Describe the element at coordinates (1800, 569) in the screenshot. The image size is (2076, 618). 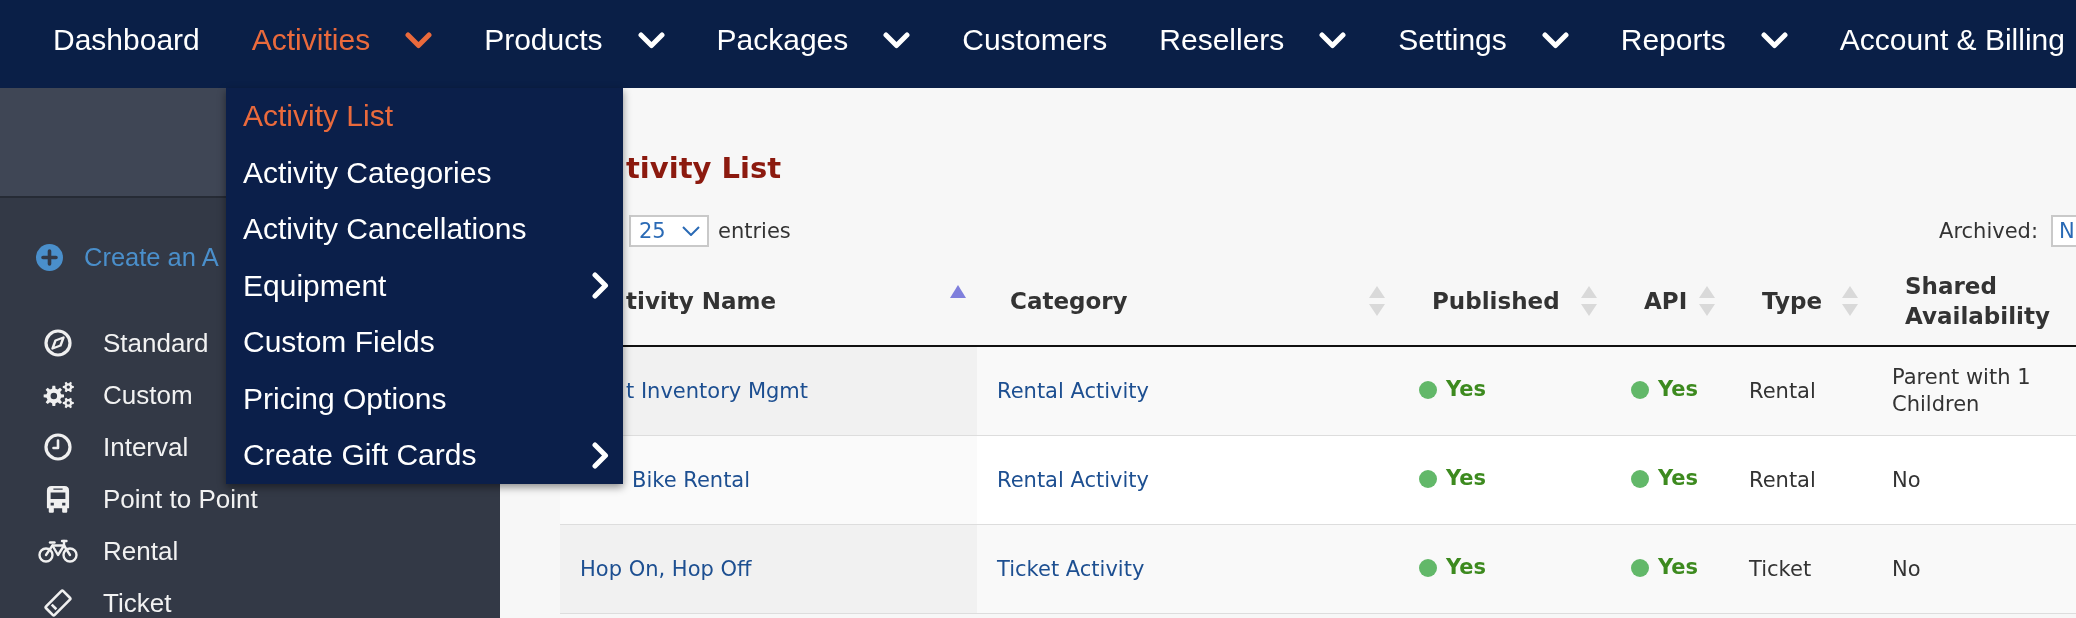
I see `table-cell: Ticket` at that location.